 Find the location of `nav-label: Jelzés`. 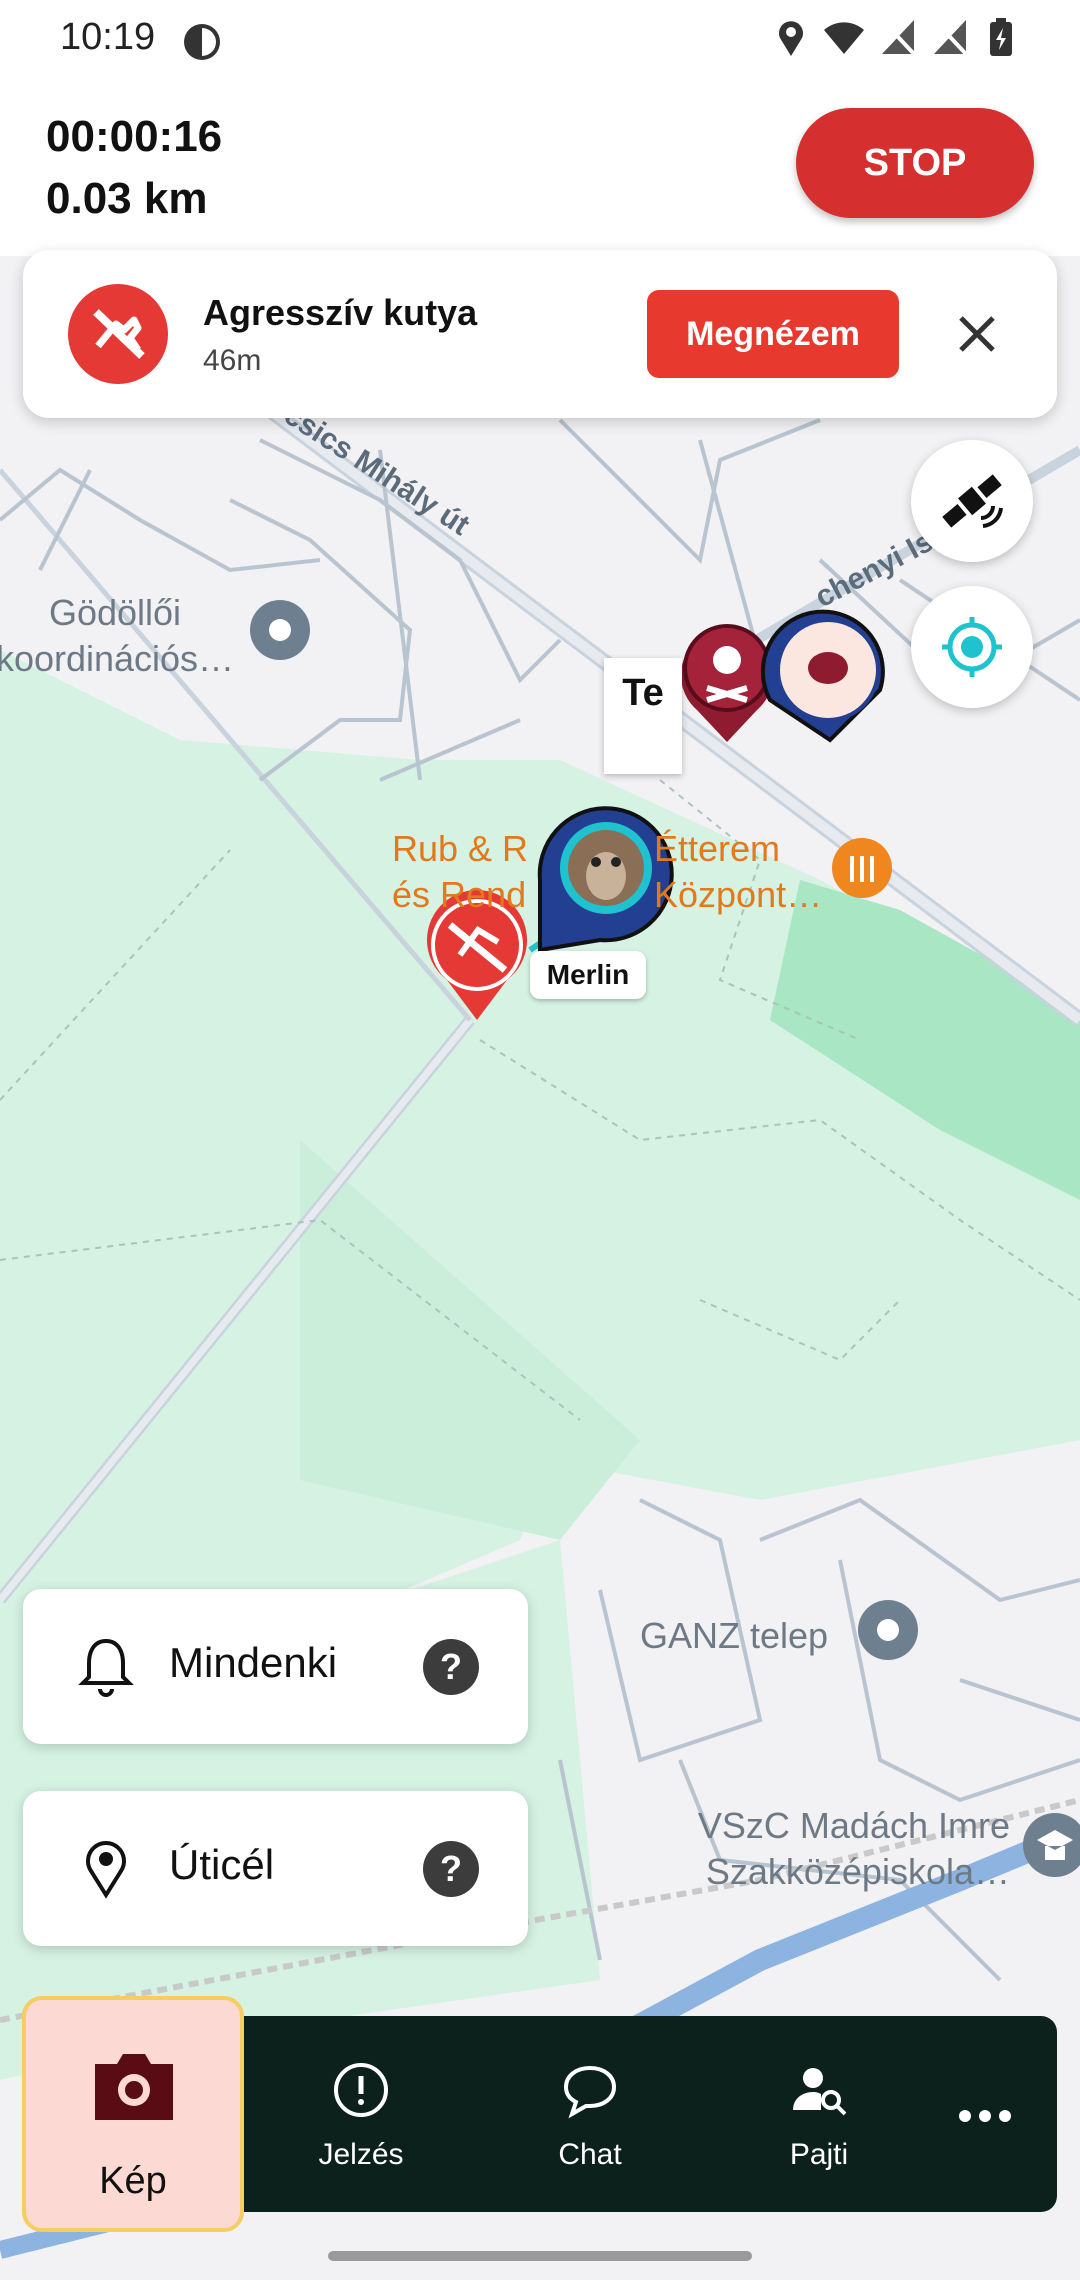

nav-label: Jelzés is located at coordinates (361, 2154).